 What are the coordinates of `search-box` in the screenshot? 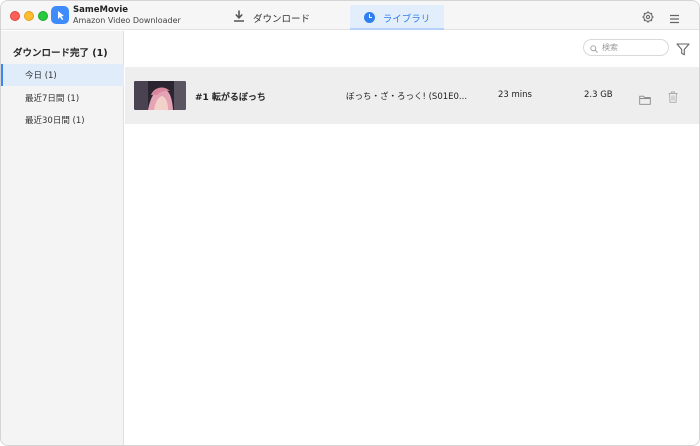 It's located at (626, 47).